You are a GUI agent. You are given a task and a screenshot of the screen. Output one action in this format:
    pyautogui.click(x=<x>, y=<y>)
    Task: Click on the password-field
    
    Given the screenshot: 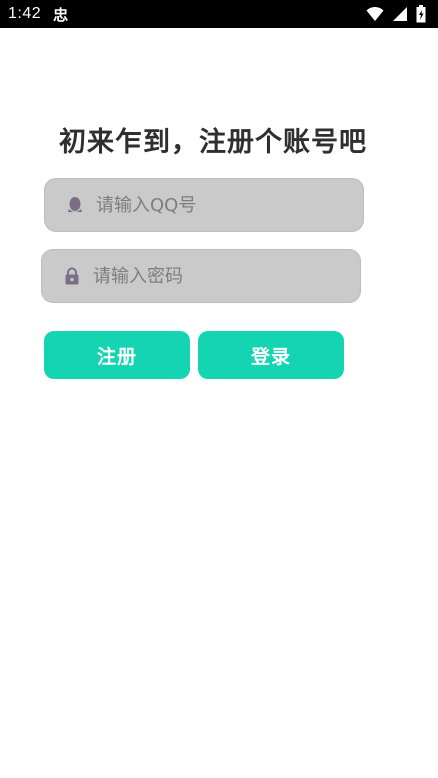 What is the action you would take?
    pyautogui.click(x=201, y=276)
    